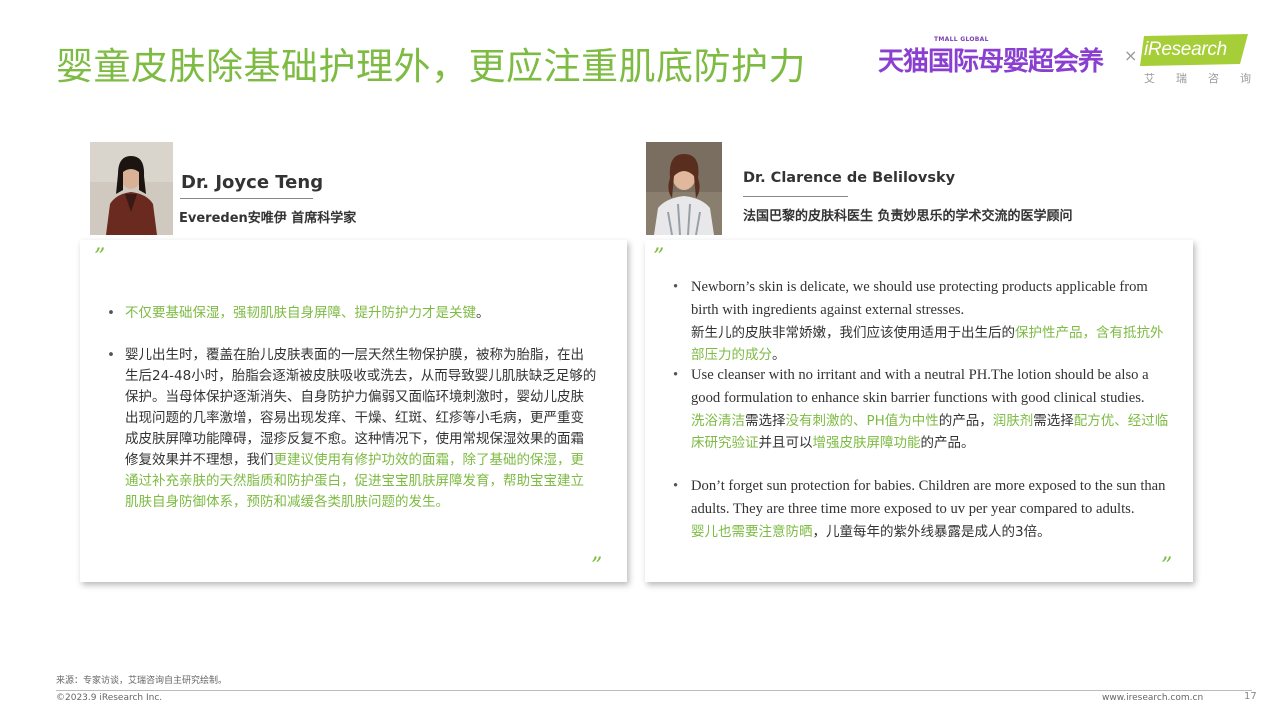 Image resolution: width=1280 pixels, height=720 pixels. I want to click on expert-role-clarence-de-belilovsky: 法国巴黎的皮肤科医生 负责妙思乐的学术交流的医学顾问, so click(908, 216).